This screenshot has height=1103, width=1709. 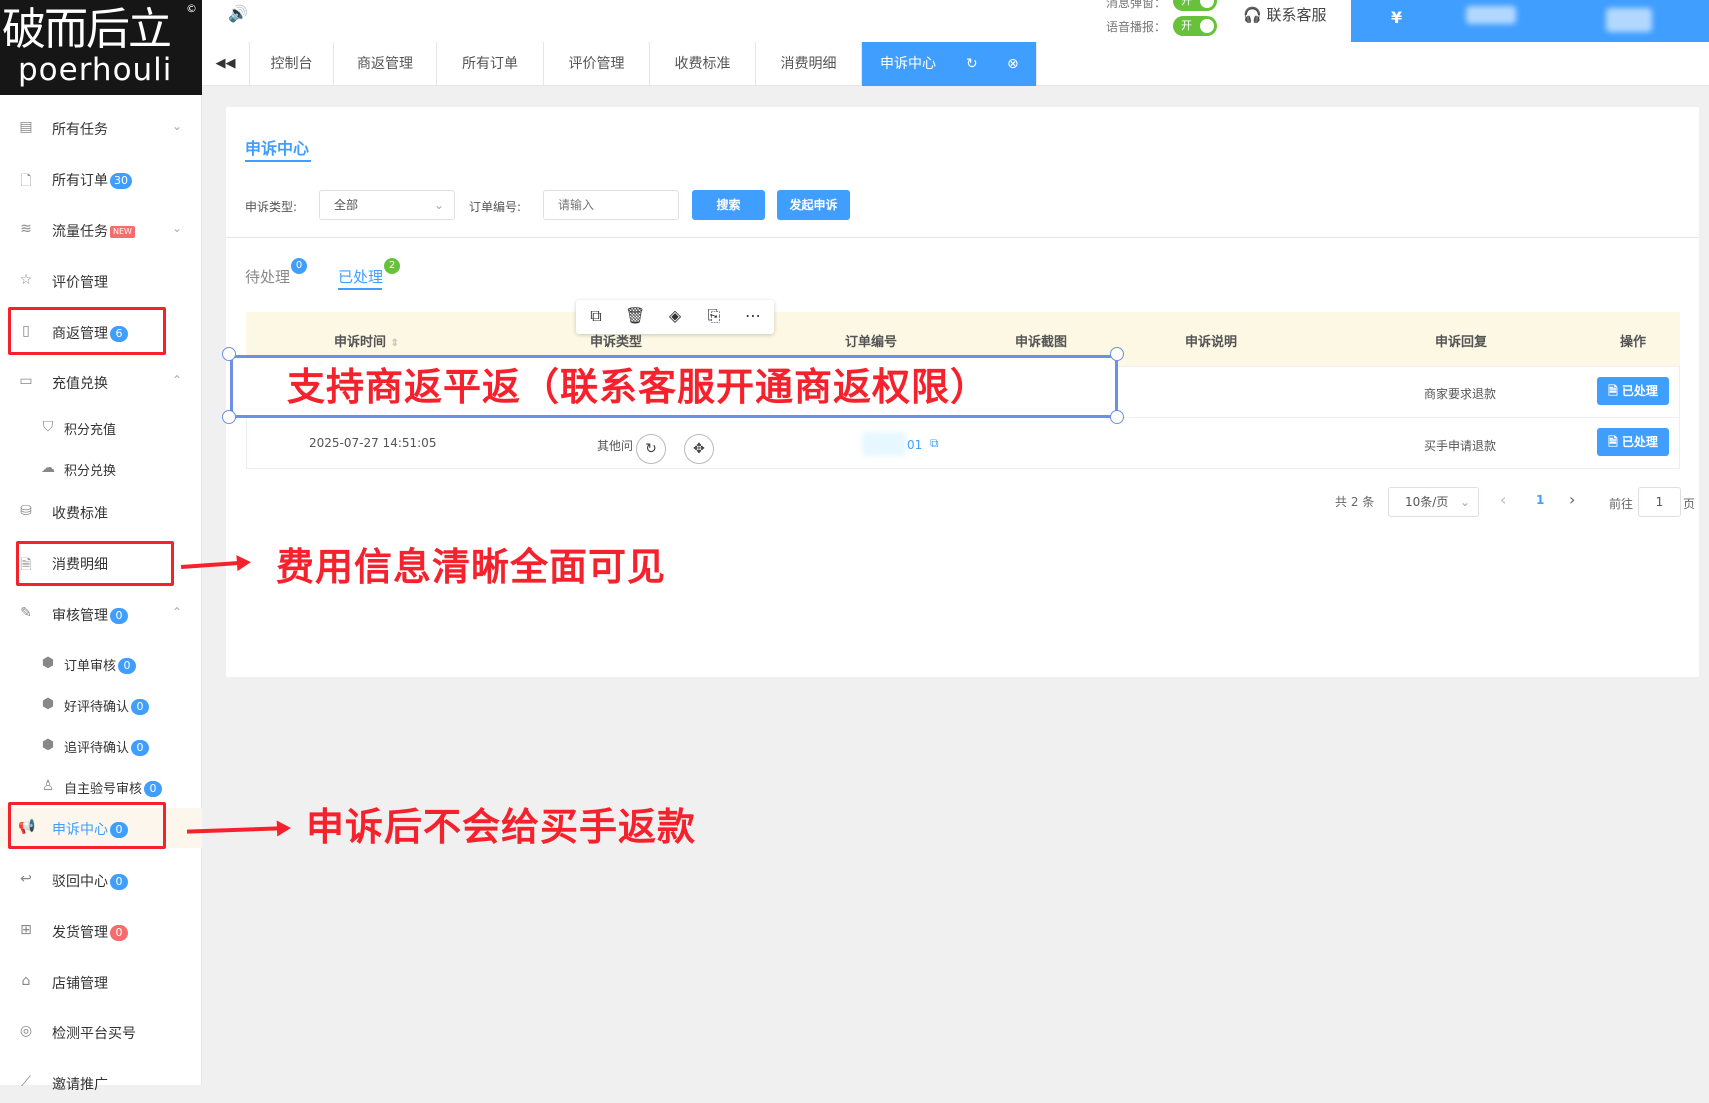 I want to click on user-icon: ♙, so click(x=48, y=786).